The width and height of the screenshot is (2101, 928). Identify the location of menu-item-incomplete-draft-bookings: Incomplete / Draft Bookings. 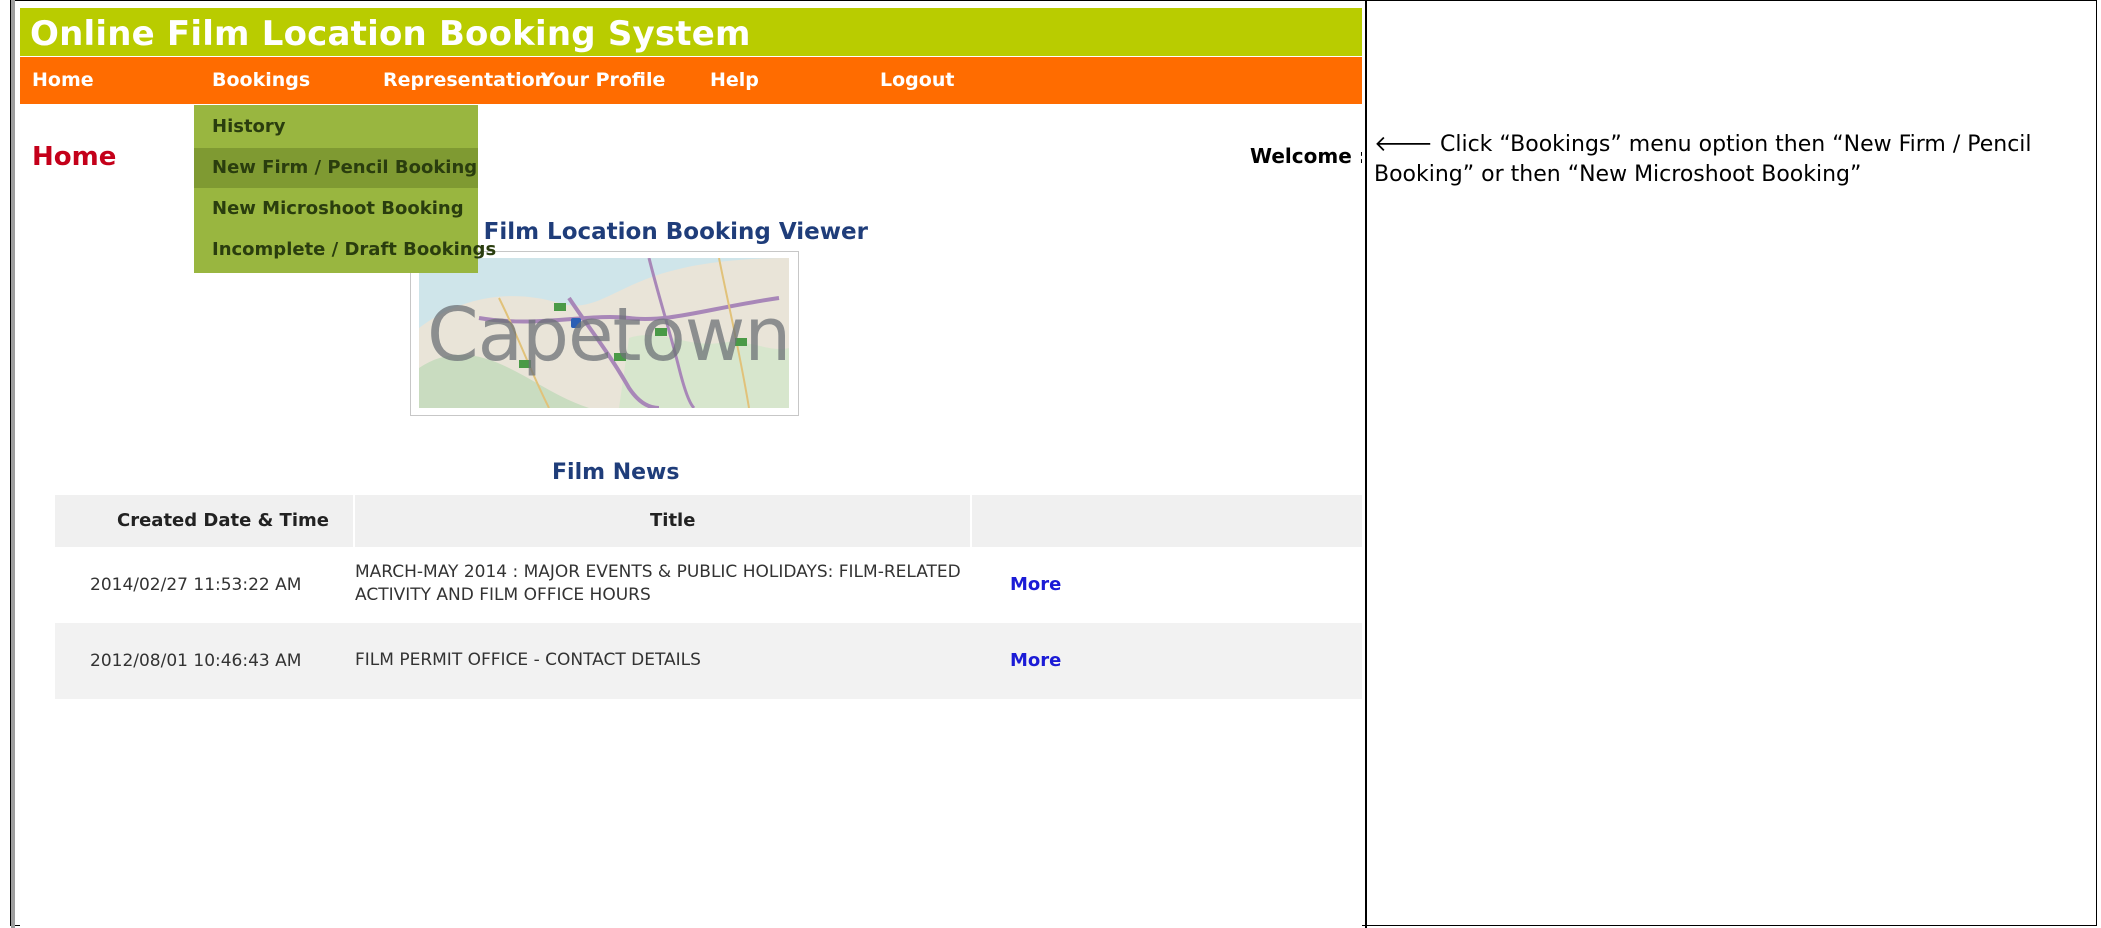
(345, 250).